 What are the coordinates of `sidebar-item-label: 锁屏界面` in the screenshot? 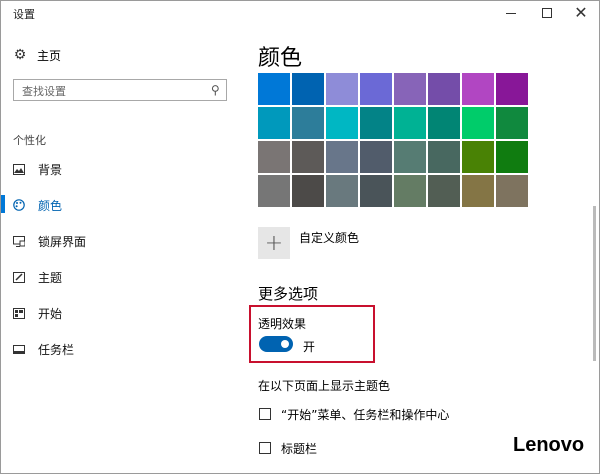 It's located at (62, 241).